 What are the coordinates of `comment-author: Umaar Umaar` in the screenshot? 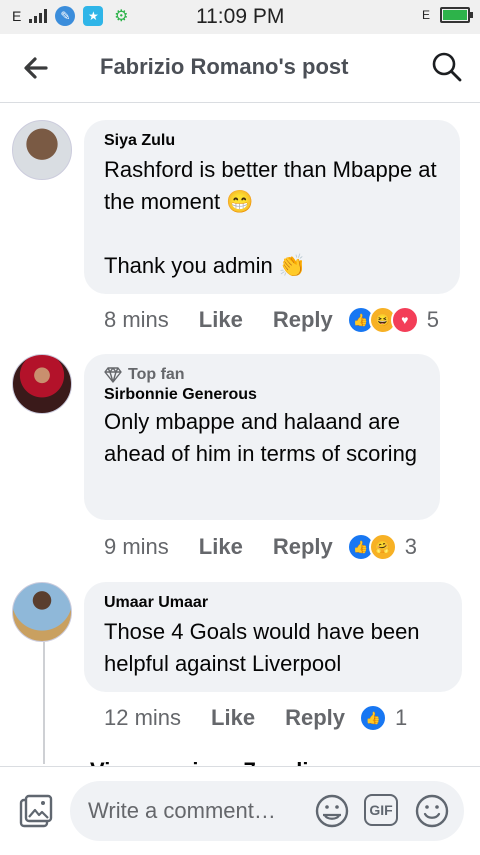 It's located at (273, 603).